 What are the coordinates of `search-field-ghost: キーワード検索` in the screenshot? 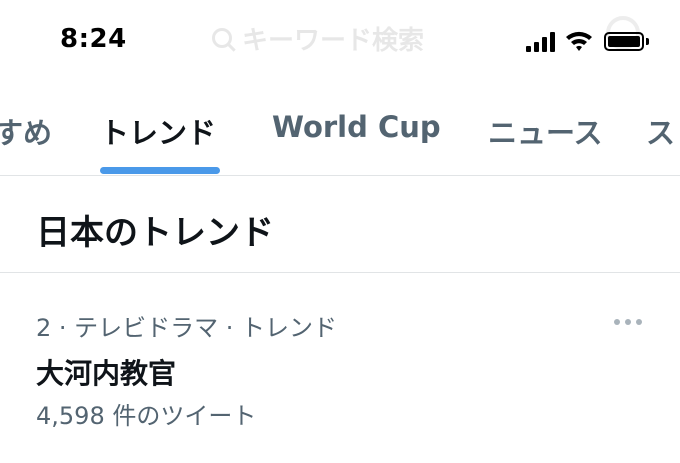 It's located at (362, 38).